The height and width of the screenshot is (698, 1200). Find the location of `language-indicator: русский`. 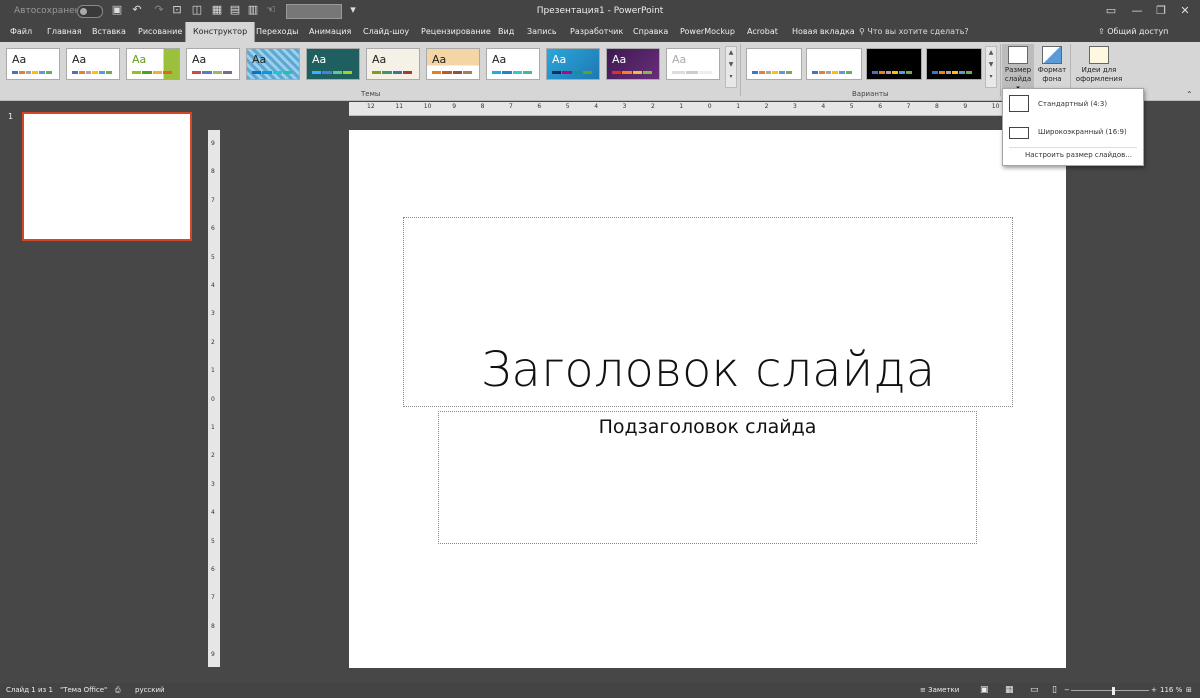

language-indicator: русский is located at coordinates (150, 690).